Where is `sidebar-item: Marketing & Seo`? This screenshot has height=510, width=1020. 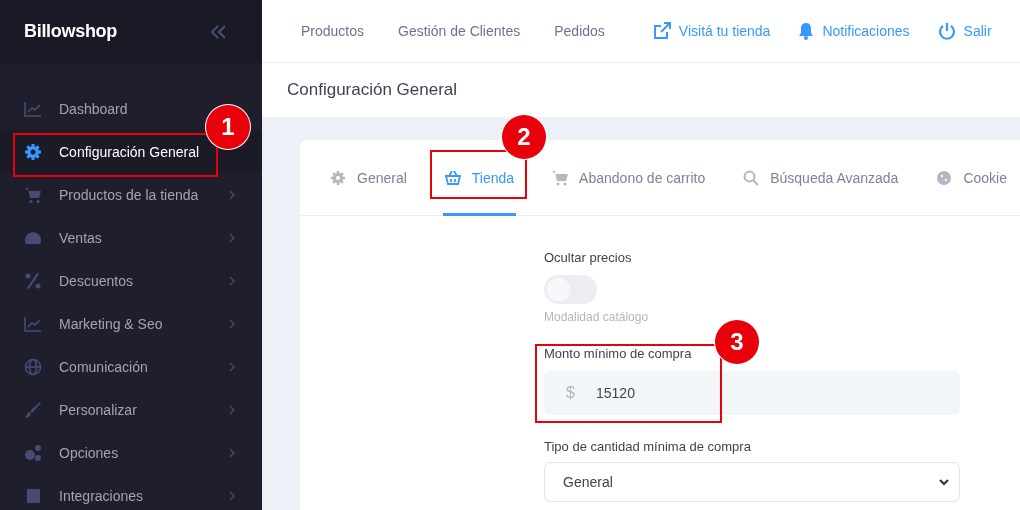 sidebar-item: Marketing & Seo is located at coordinates (131, 323).